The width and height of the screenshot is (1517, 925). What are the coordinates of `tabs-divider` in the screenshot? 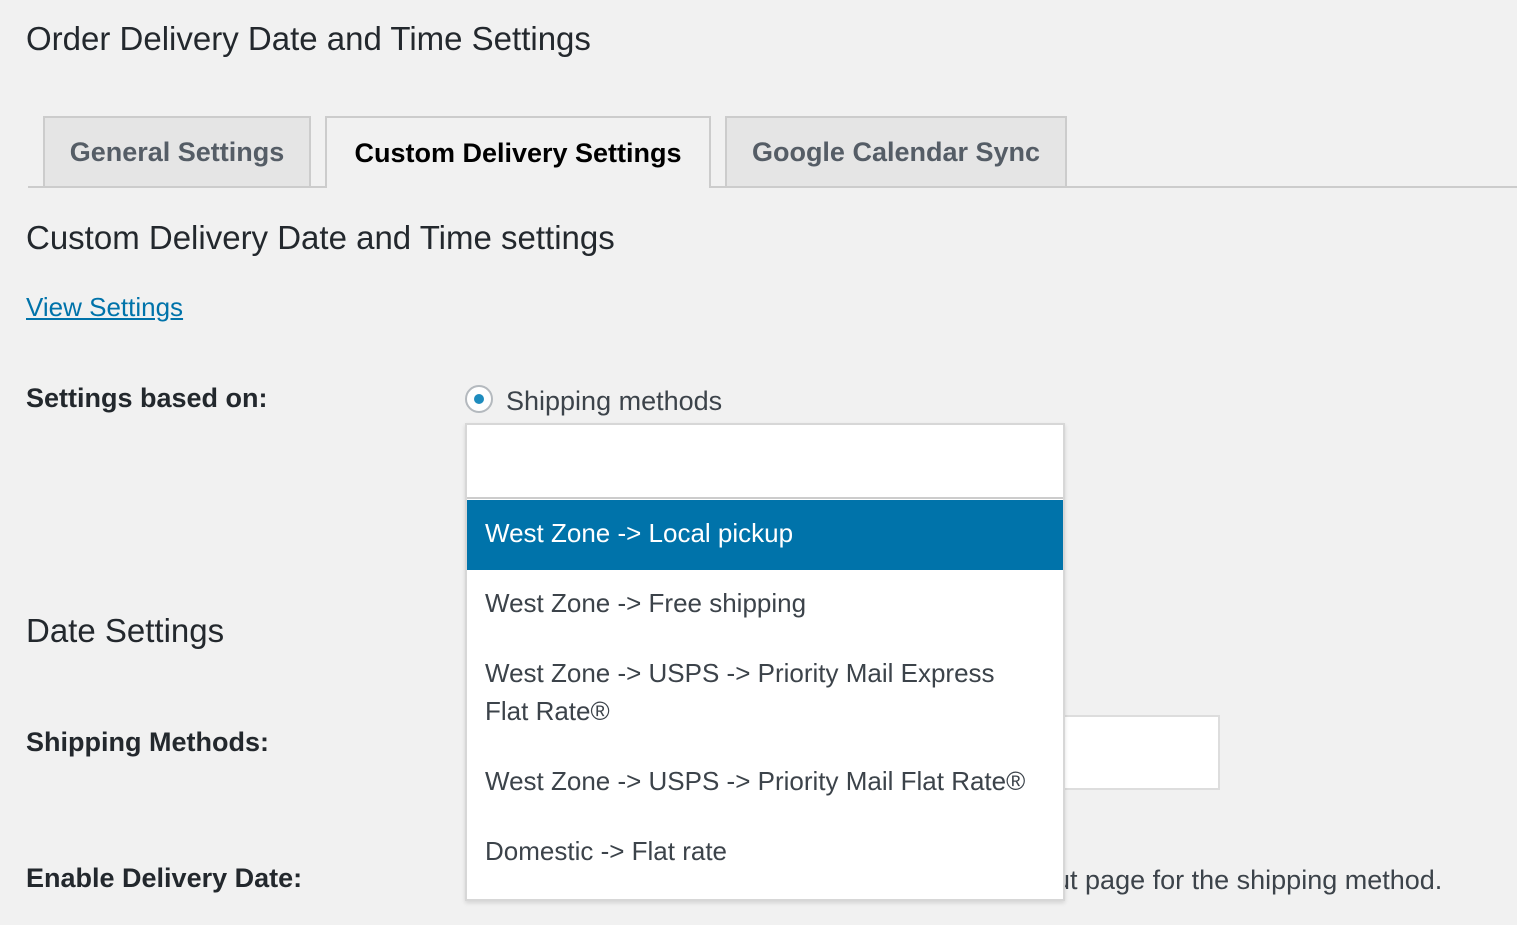 It's located at (772, 187).